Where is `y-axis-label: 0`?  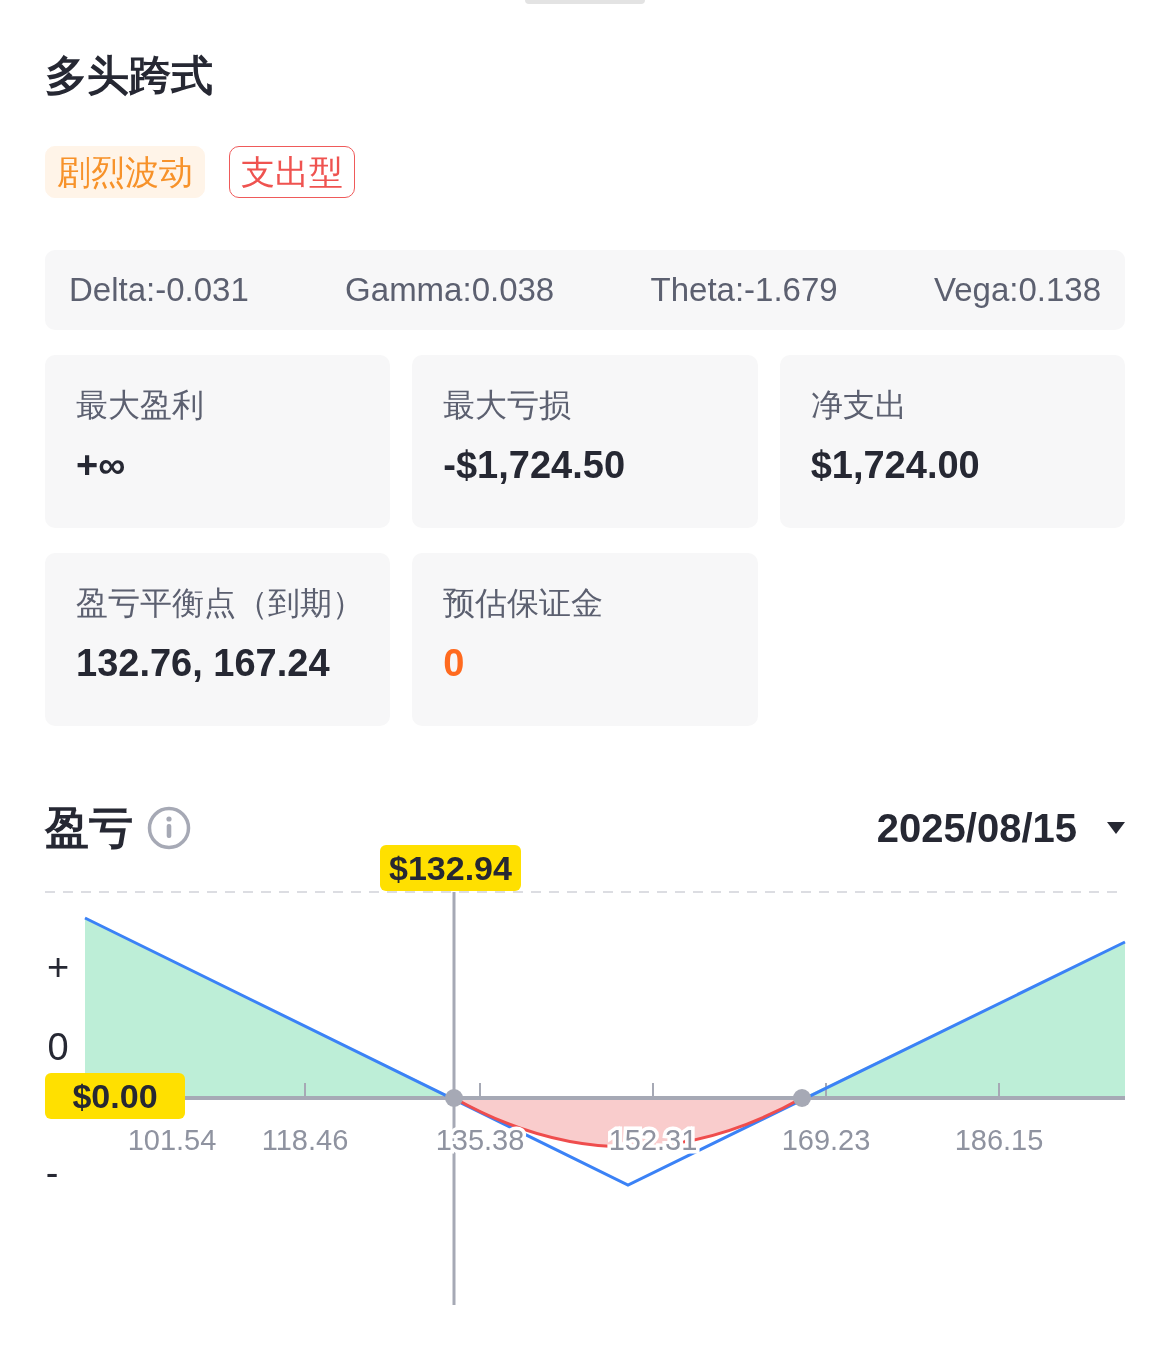
y-axis-label: 0 is located at coordinates (58, 1047).